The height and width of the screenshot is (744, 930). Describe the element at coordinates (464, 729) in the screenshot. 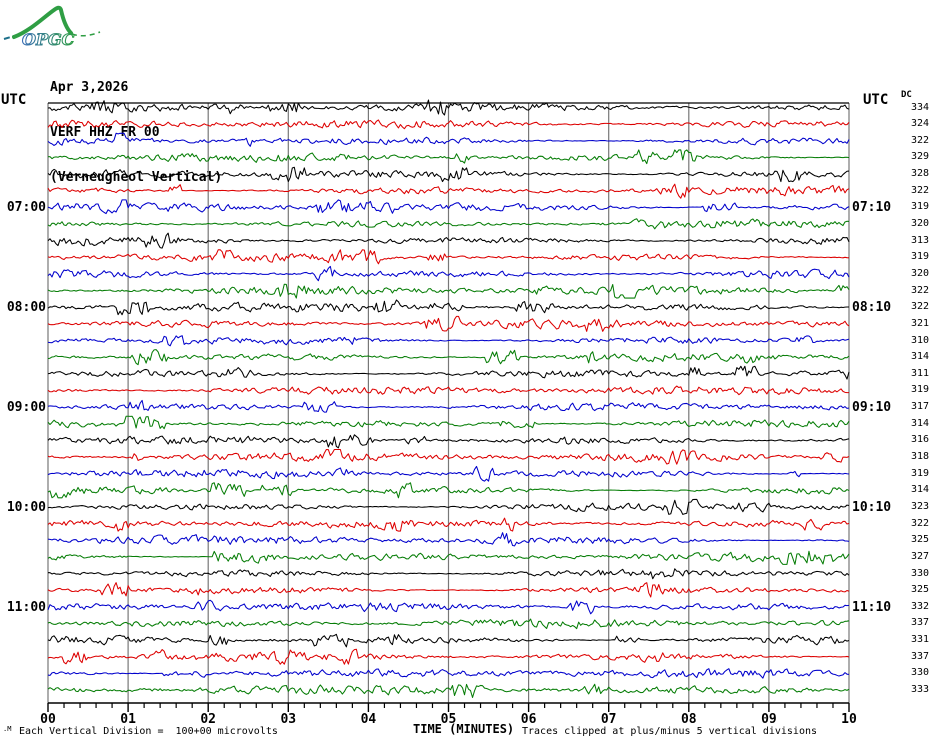

I see `x-axis-title: TIME (MINUTES)` at that location.